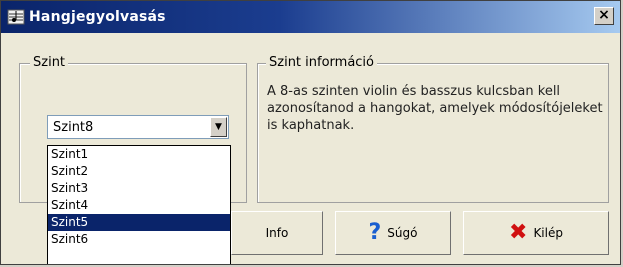 The height and width of the screenshot is (267, 623). Describe the element at coordinates (402, 233) in the screenshot. I see `help-button-label: Súgó` at that location.